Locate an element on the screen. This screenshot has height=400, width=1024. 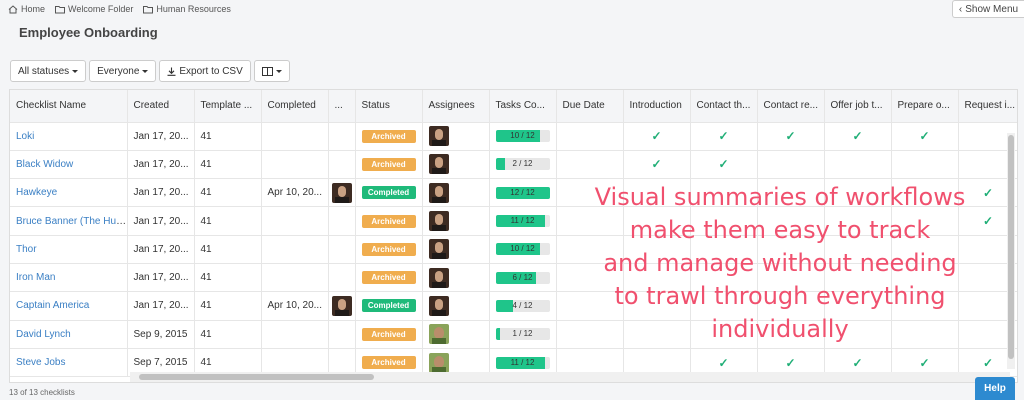
table-row: Loki Jan 17, 20... 41 Archived 10 / 12 ✓ ✓ ✓ ✓ ✓ is located at coordinates (513, 136).